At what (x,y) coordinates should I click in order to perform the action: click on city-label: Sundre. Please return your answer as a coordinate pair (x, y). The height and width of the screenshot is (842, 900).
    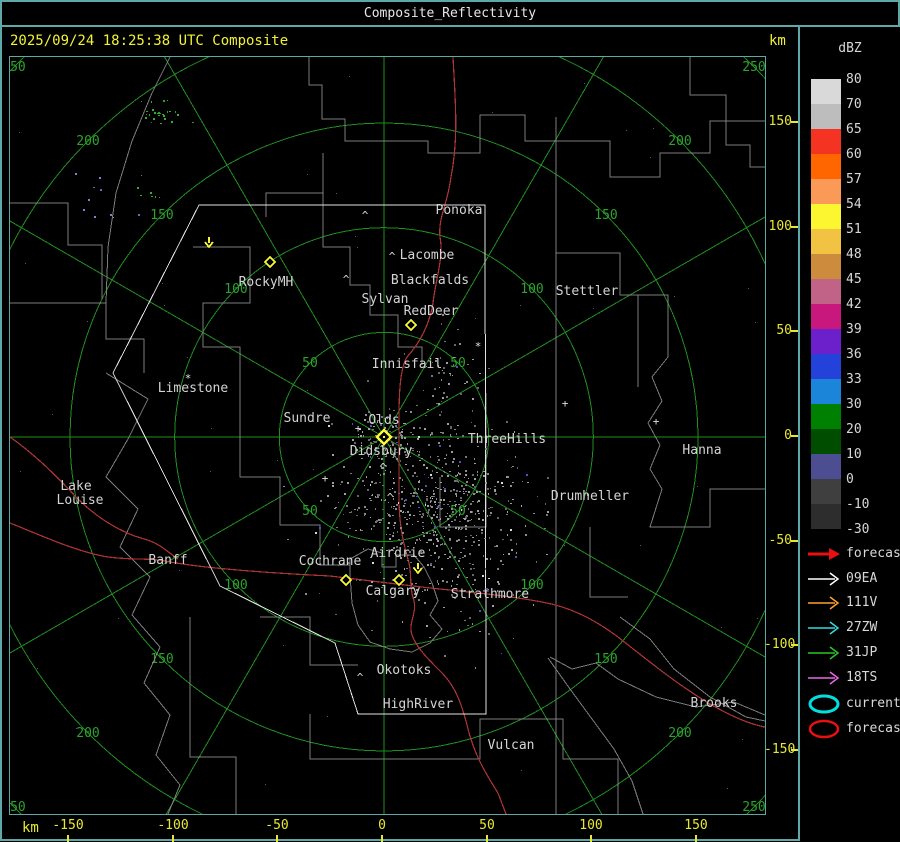
    Looking at the image, I should click on (307, 418).